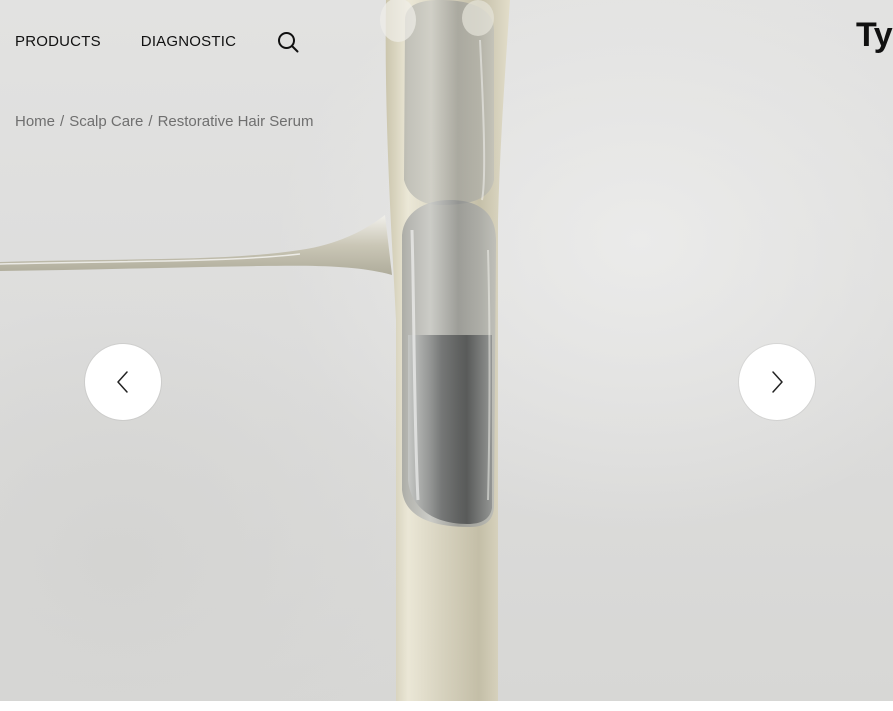 This screenshot has width=893, height=711. I want to click on main-nav: PRODUCTS DIAGNOSTIC, so click(157, 42).